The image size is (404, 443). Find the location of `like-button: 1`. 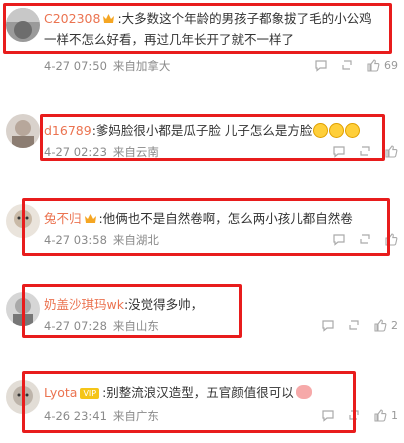

like-button: 1 is located at coordinates (385, 415).